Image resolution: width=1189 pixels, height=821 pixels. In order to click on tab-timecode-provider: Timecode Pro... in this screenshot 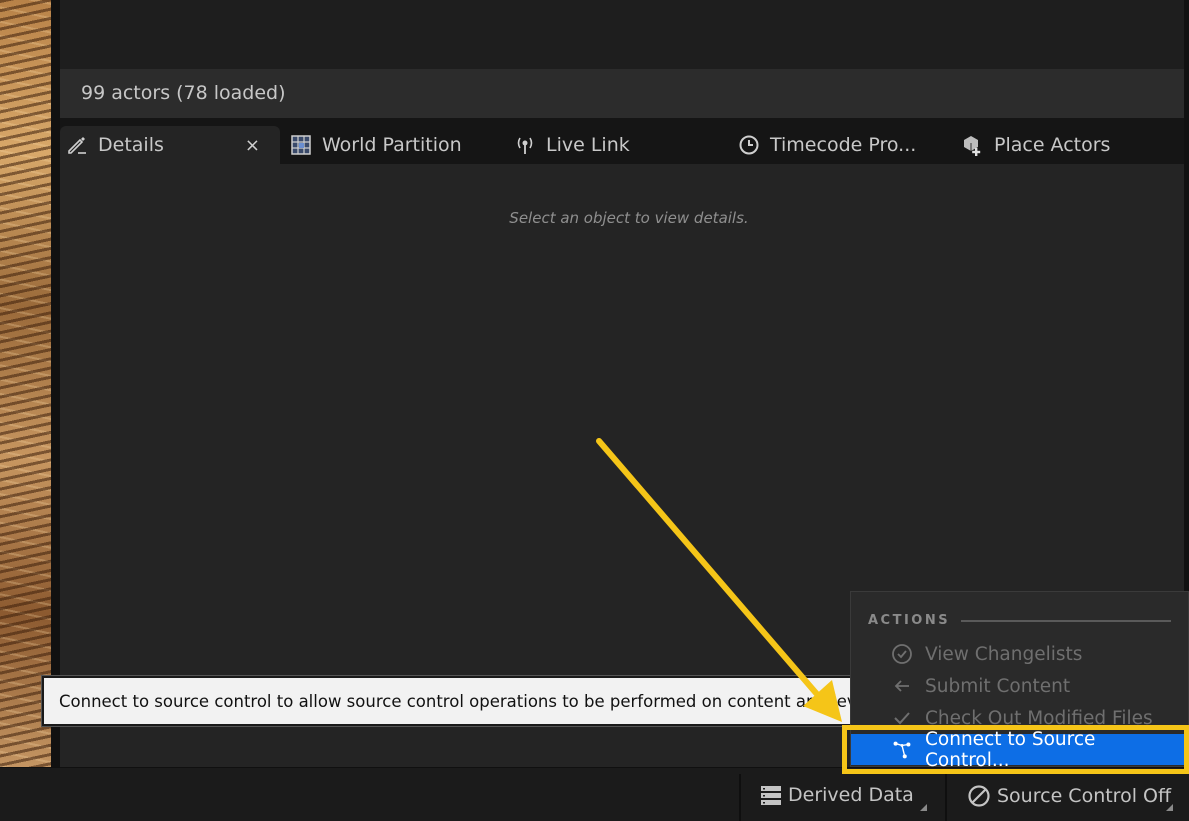, I will do `click(827, 145)`.